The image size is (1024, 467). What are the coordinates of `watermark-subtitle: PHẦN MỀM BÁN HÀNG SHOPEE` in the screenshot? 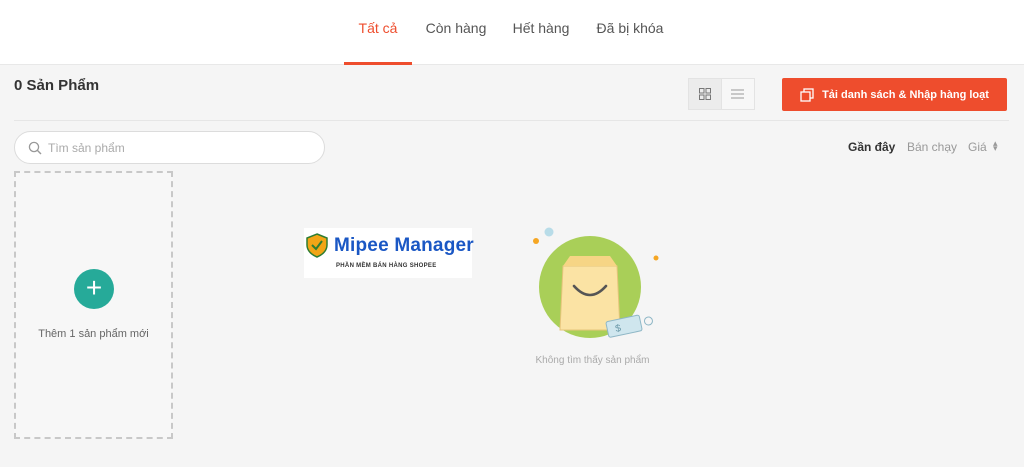 It's located at (386, 266).